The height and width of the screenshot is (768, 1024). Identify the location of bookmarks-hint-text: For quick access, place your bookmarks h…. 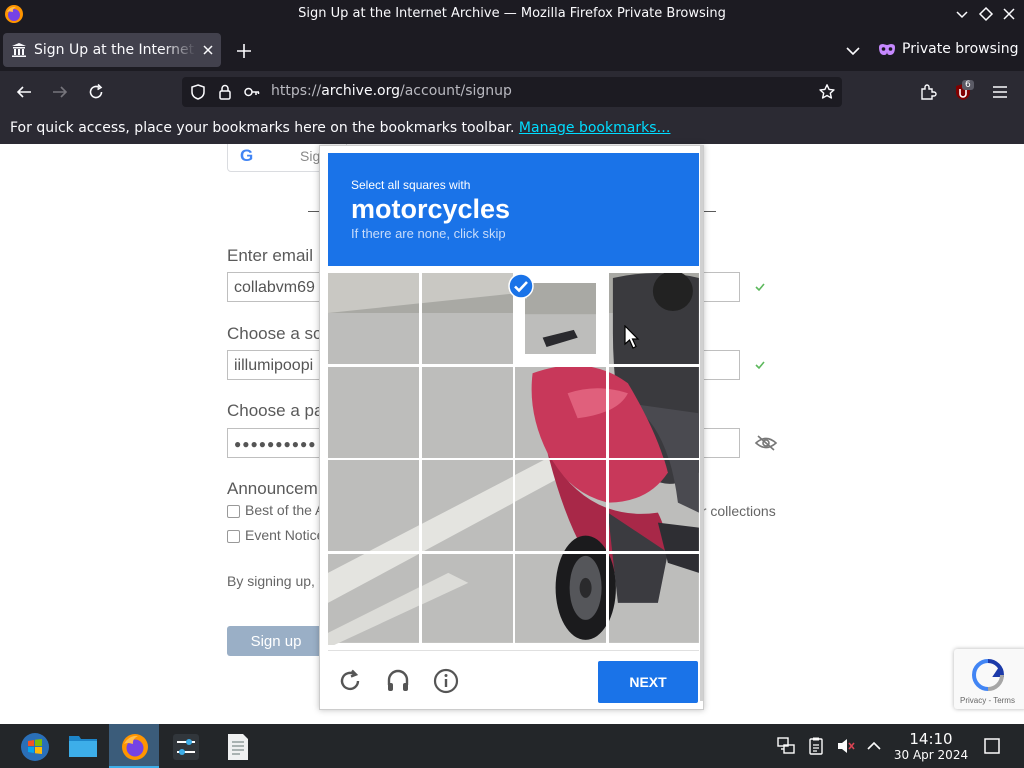
(262, 128).